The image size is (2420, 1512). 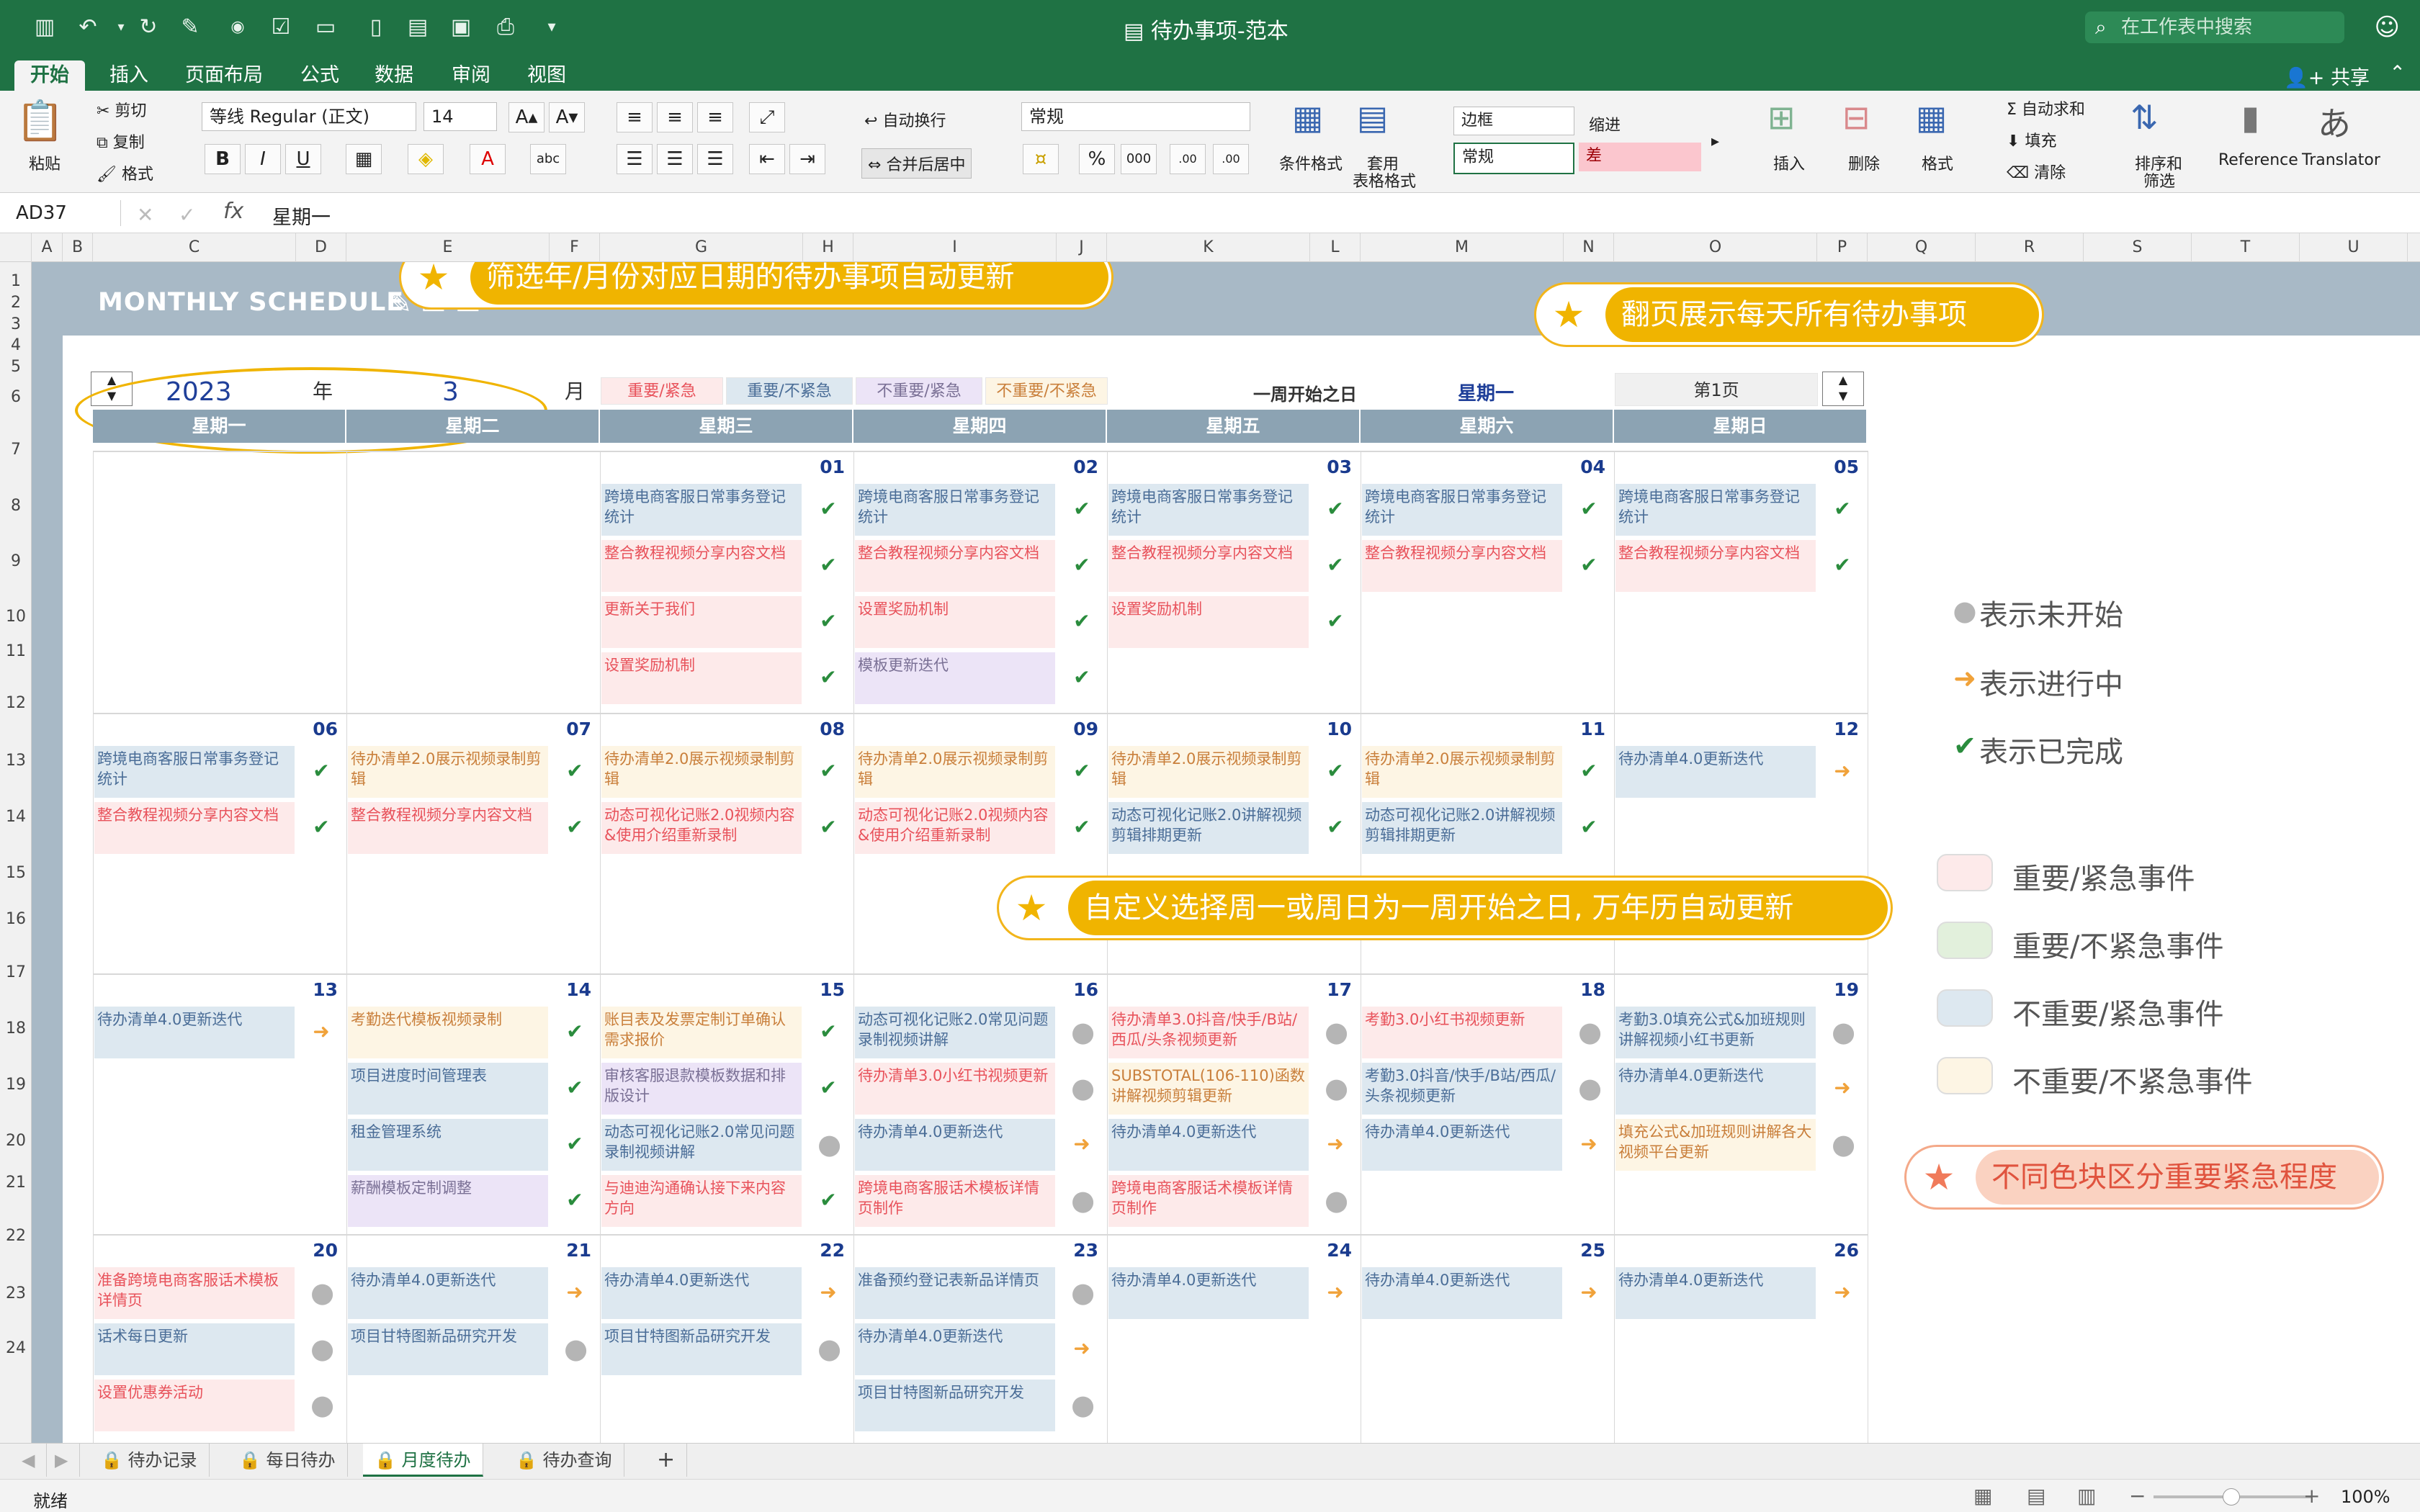 What do you see at coordinates (29, 1460) in the screenshot?
I see `prev-sheet-icon: ◀` at bounding box center [29, 1460].